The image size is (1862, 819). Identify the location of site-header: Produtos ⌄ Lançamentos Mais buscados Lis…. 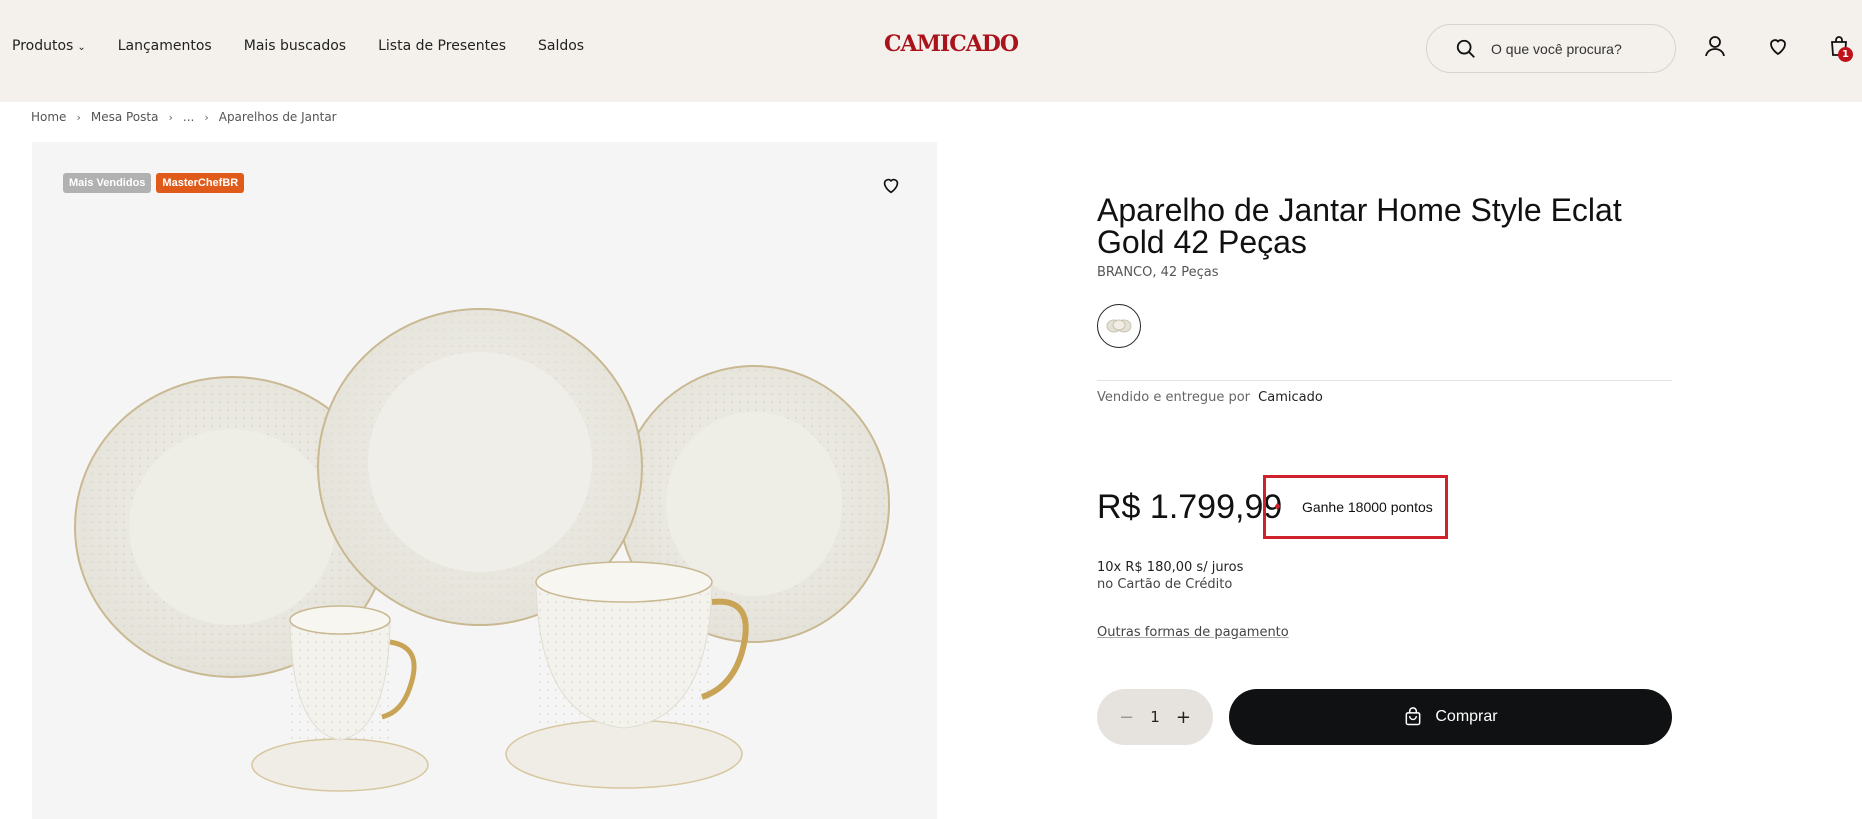
(931, 51).